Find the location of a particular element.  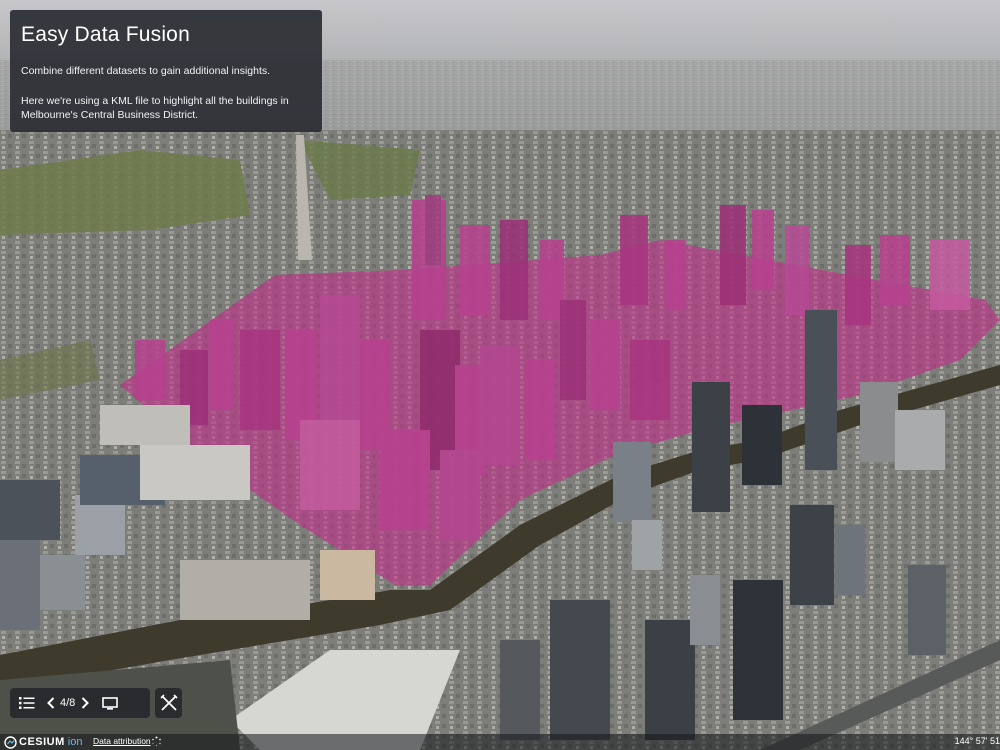

chevron-right-icon is located at coordinates (86, 703).